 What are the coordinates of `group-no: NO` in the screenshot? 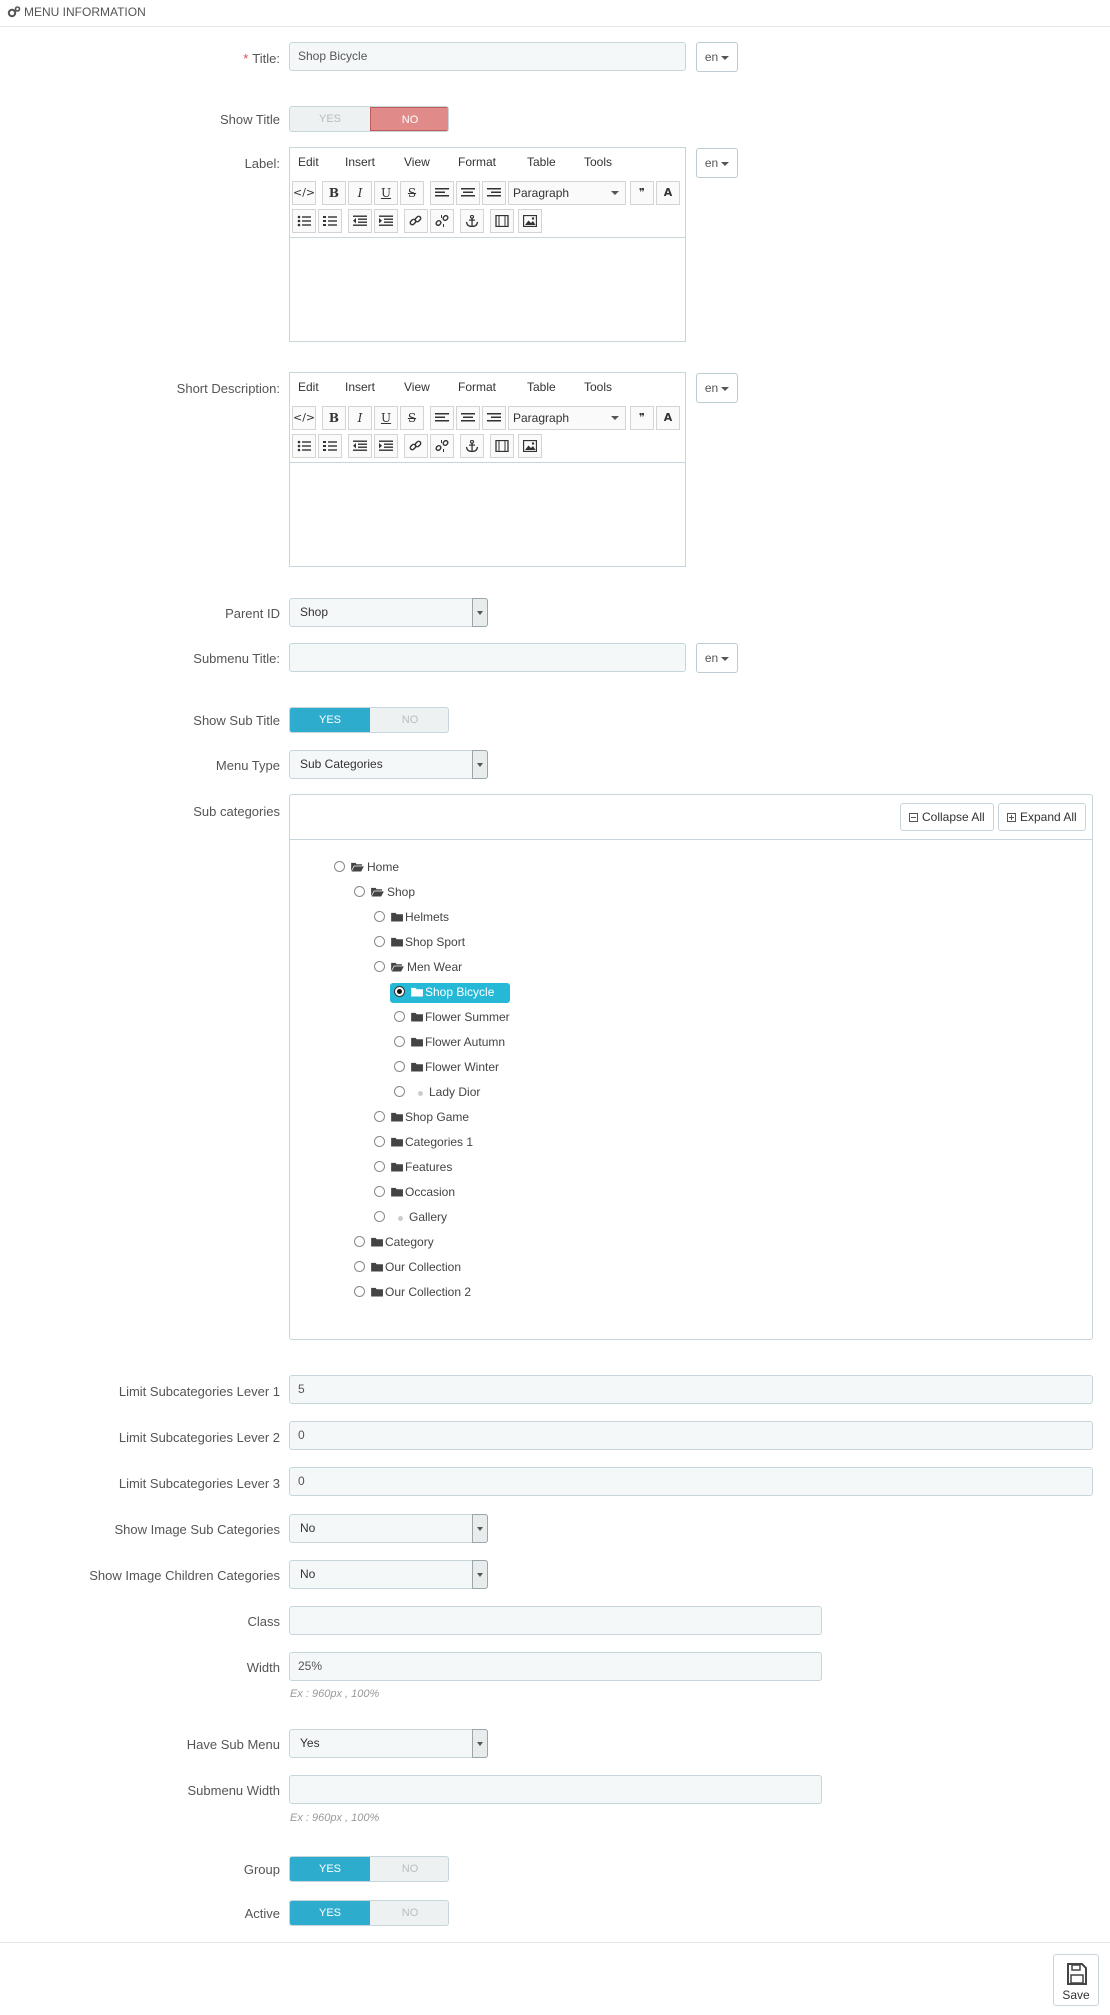 It's located at (409, 1869).